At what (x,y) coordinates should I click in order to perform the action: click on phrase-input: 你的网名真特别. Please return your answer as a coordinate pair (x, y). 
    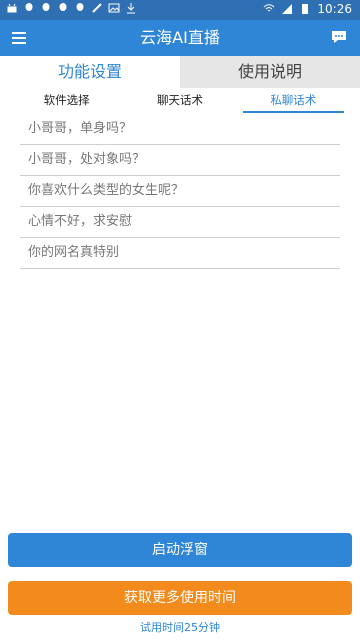
    Looking at the image, I should click on (180, 253).